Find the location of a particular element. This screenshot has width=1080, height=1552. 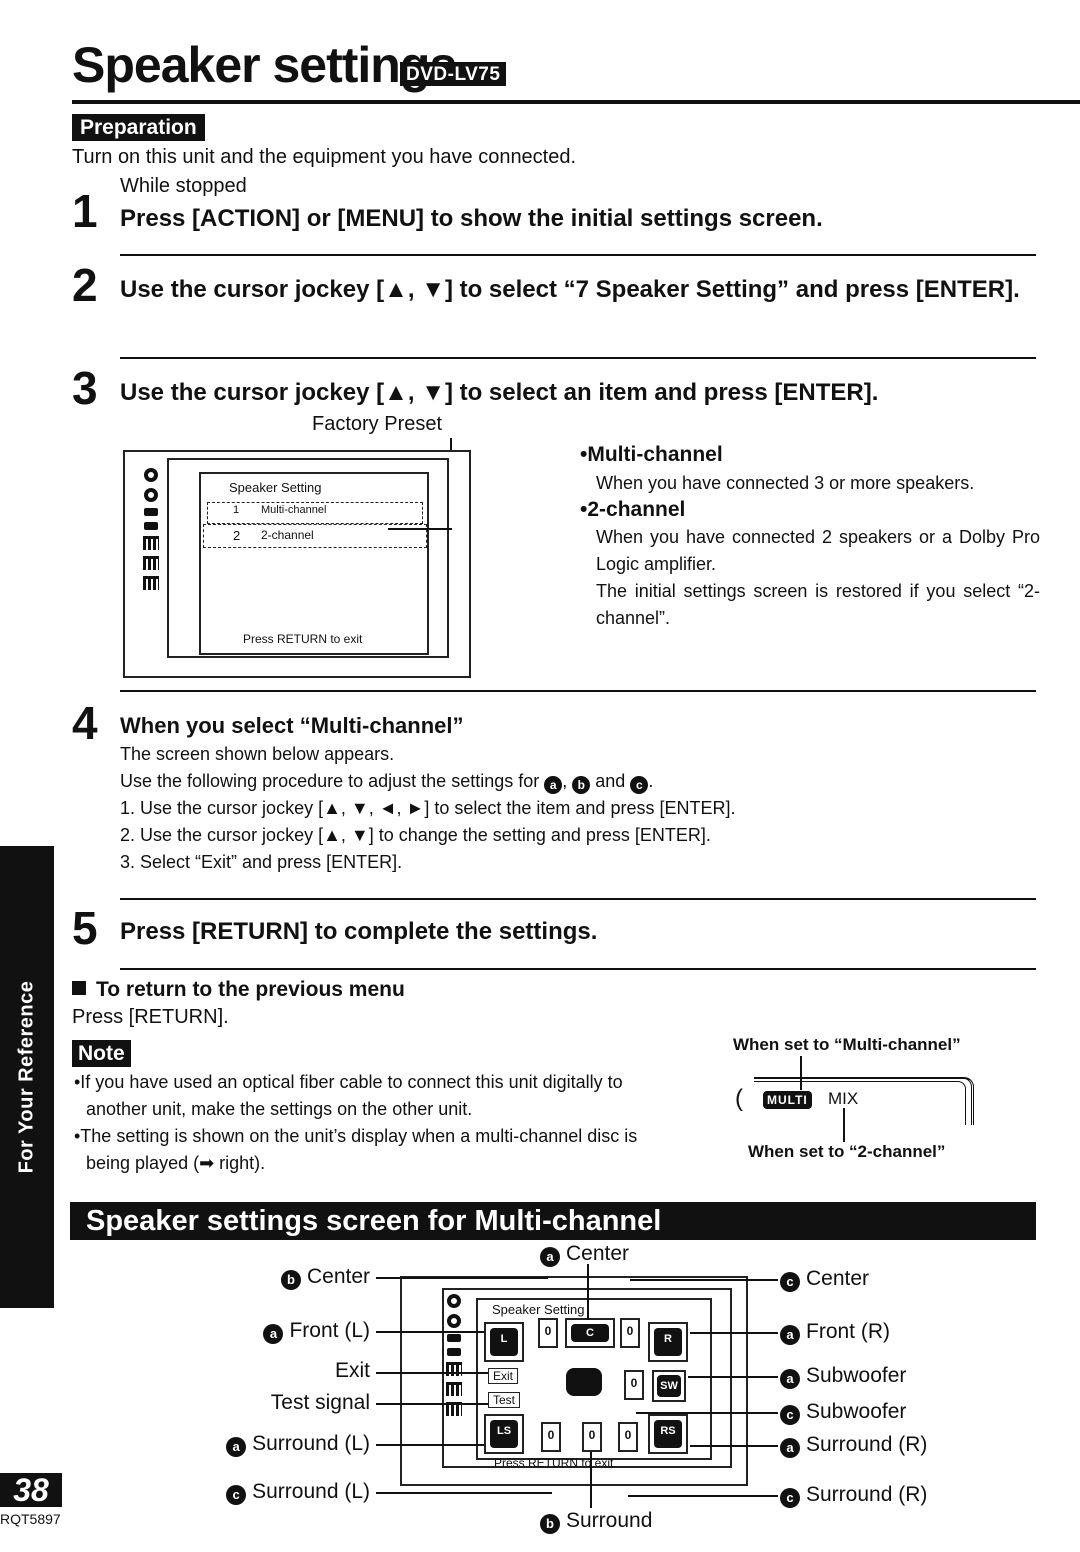

multi-indicator: MULTI is located at coordinates (787, 1100).